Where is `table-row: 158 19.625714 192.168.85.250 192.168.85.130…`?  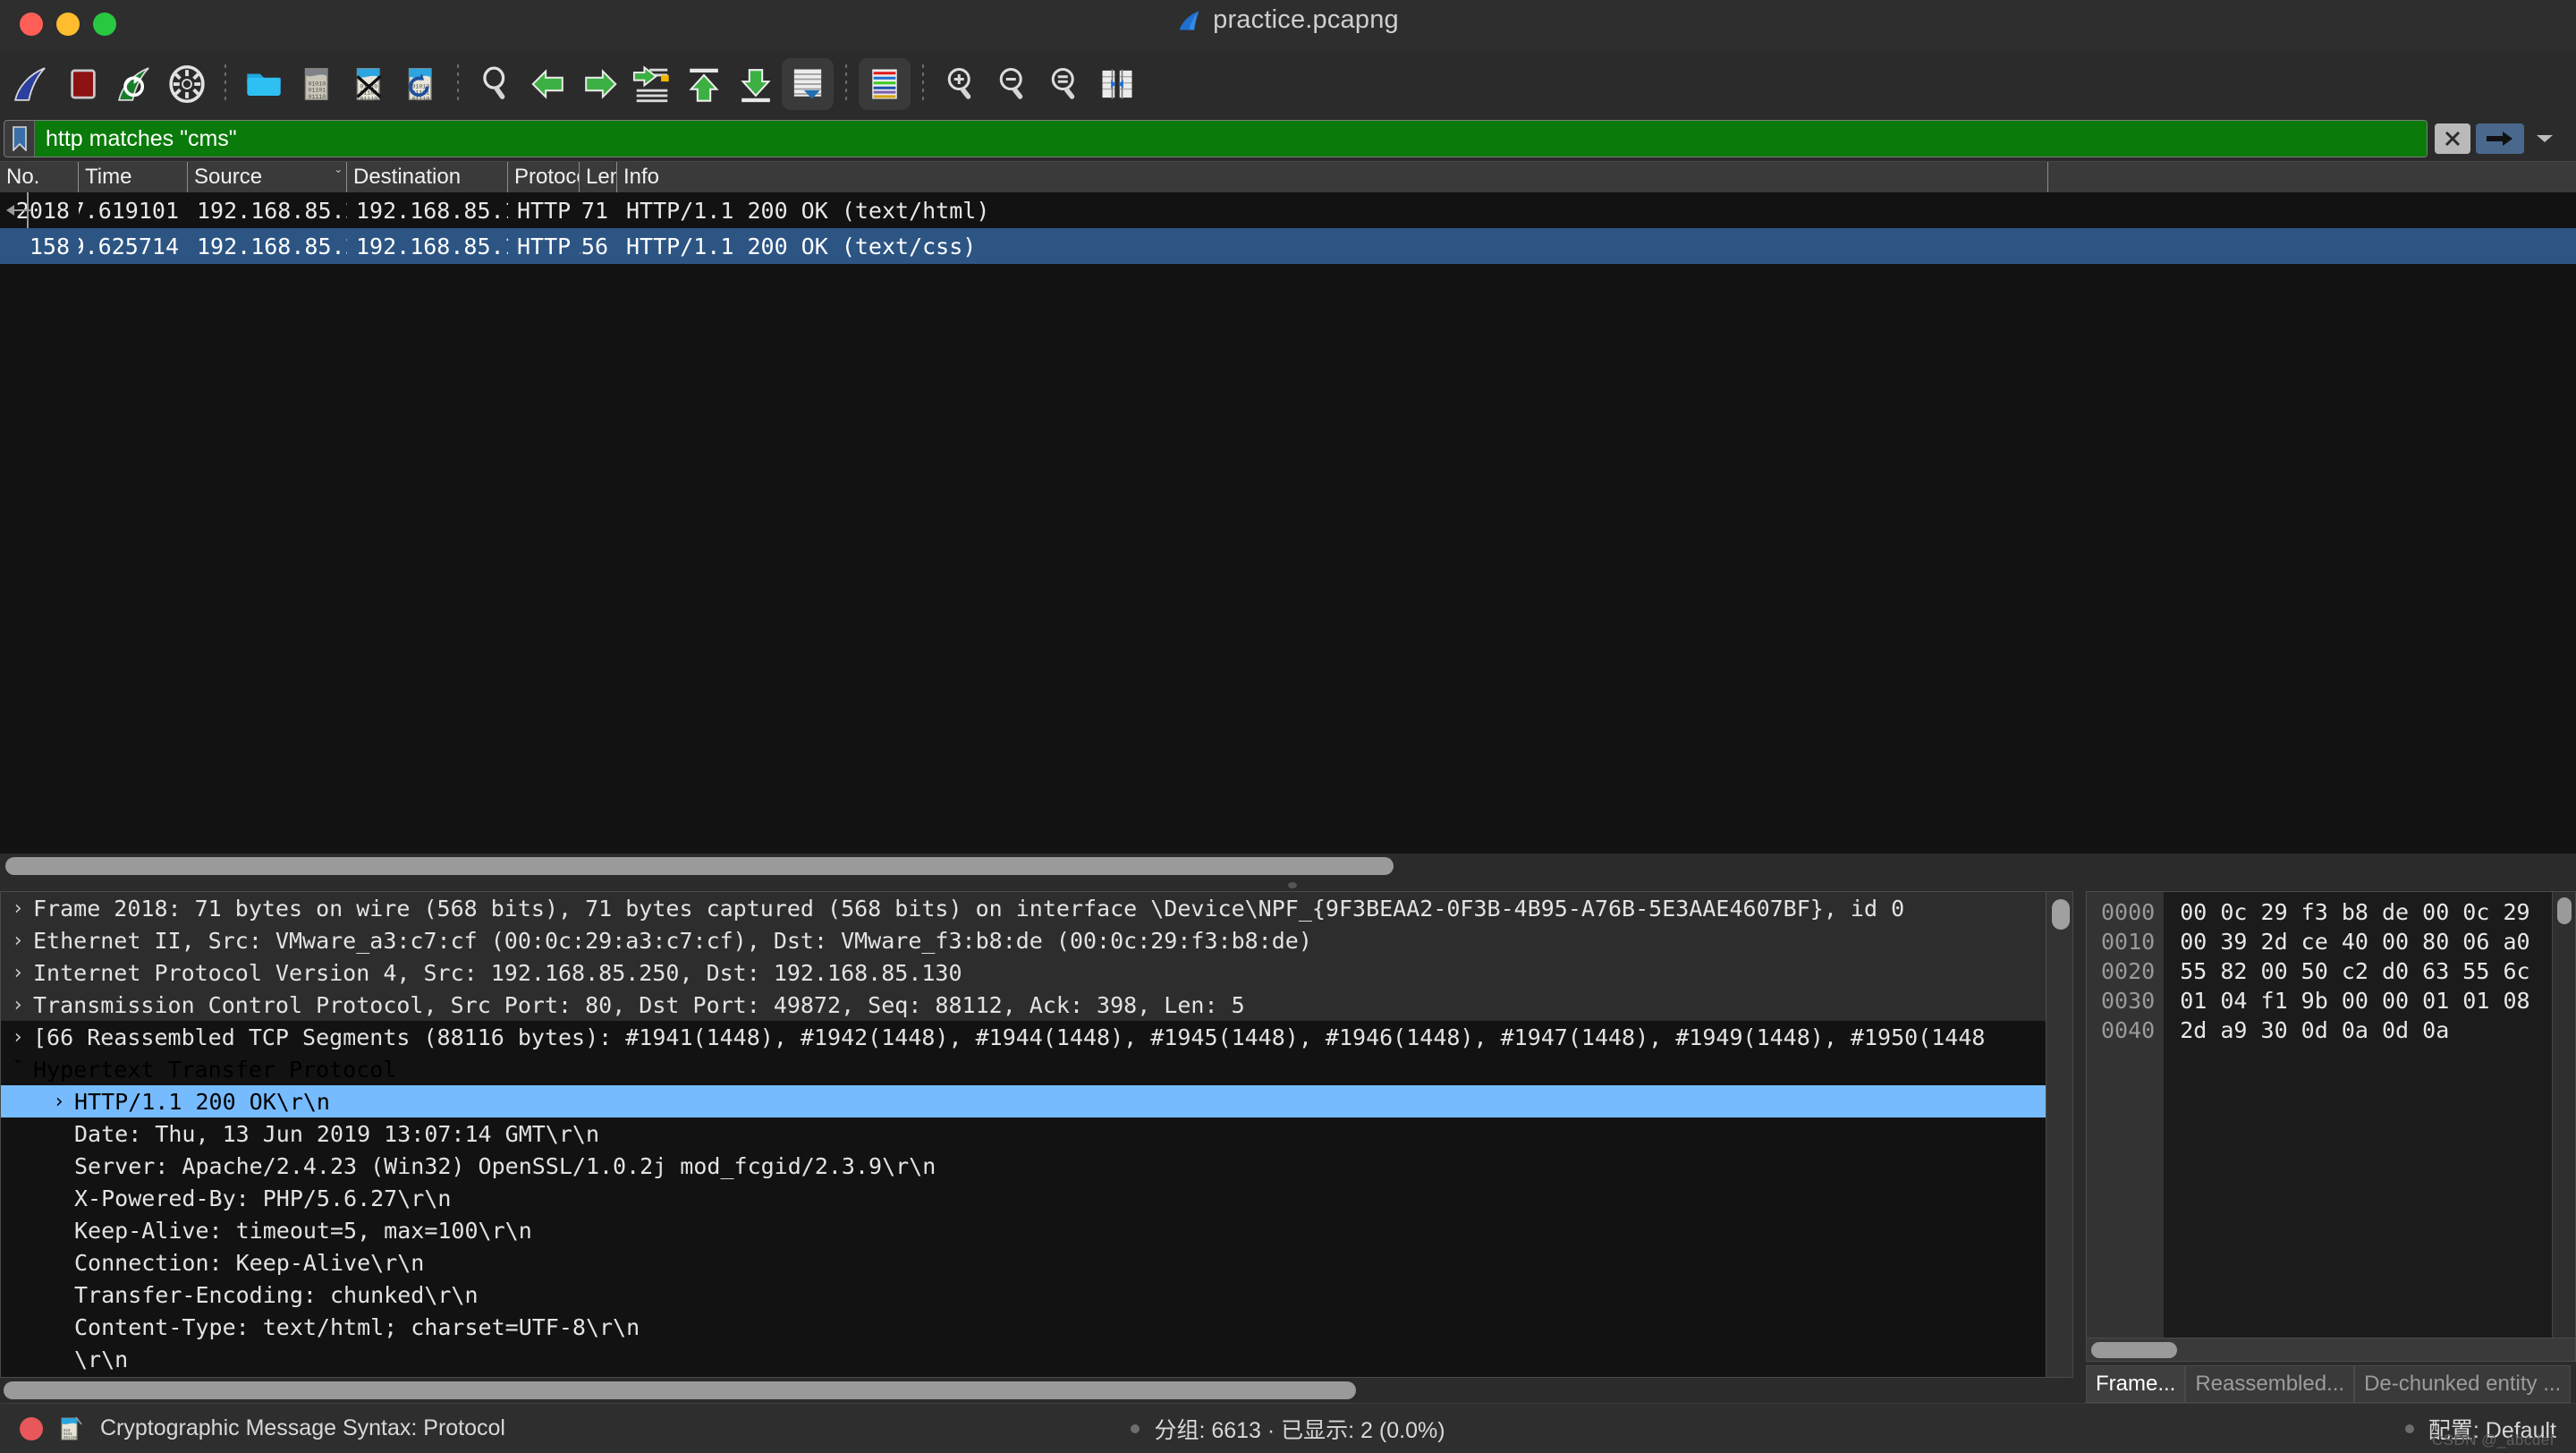 table-row: 158 19.625714 192.168.85.250 192.168.85.130… is located at coordinates (1288, 246).